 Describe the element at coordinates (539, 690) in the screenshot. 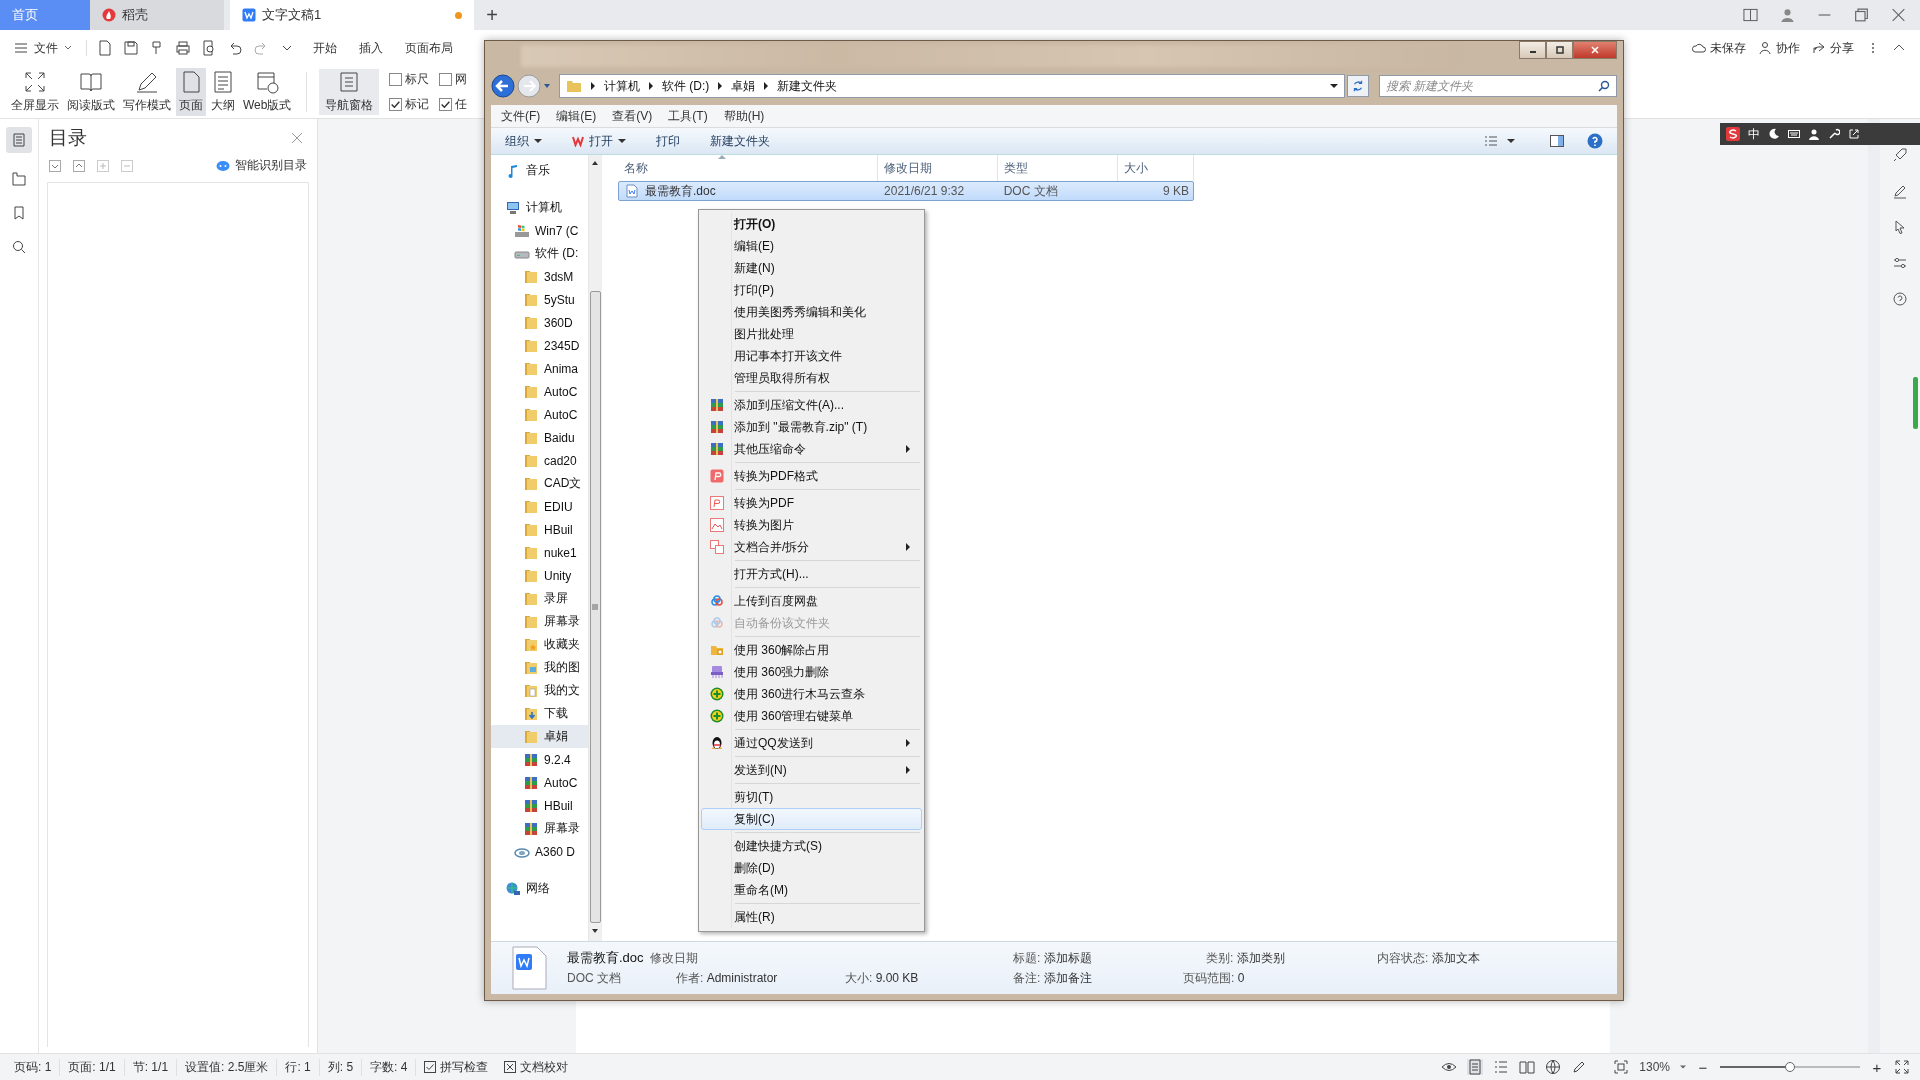

I see `tree-item: 我的文` at that location.